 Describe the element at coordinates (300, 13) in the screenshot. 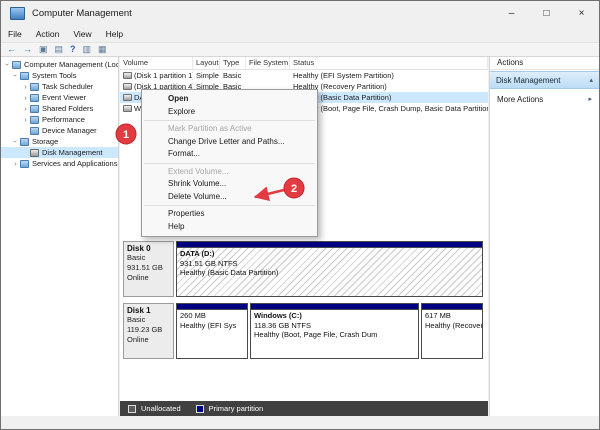

I see `title-bar: Computer Management – □ ×` at that location.